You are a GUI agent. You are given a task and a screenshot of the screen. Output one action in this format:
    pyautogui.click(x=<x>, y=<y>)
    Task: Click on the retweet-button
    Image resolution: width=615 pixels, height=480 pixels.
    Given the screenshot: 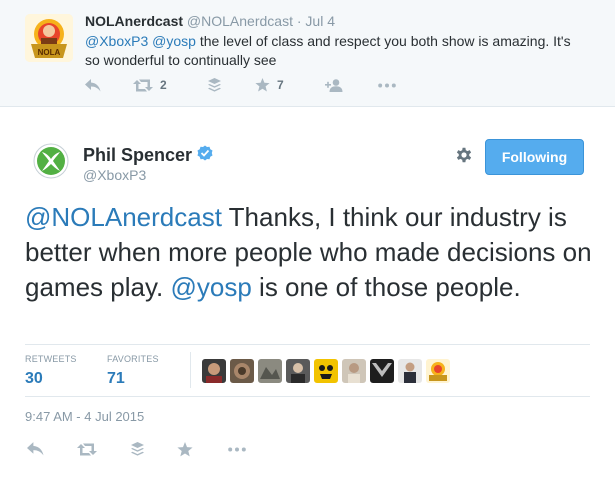 What is the action you would take?
    pyautogui.click(x=87, y=449)
    